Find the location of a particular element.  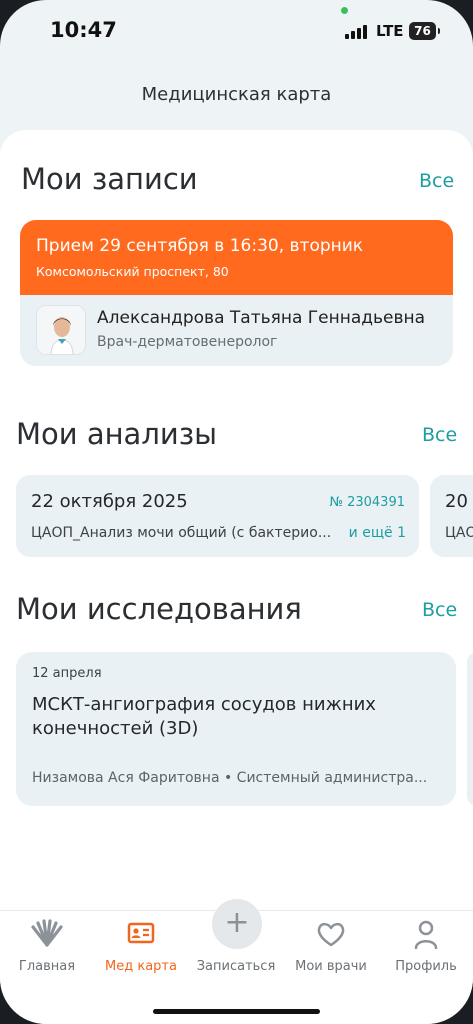

doctor-photo-icon is located at coordinates (61, 330).